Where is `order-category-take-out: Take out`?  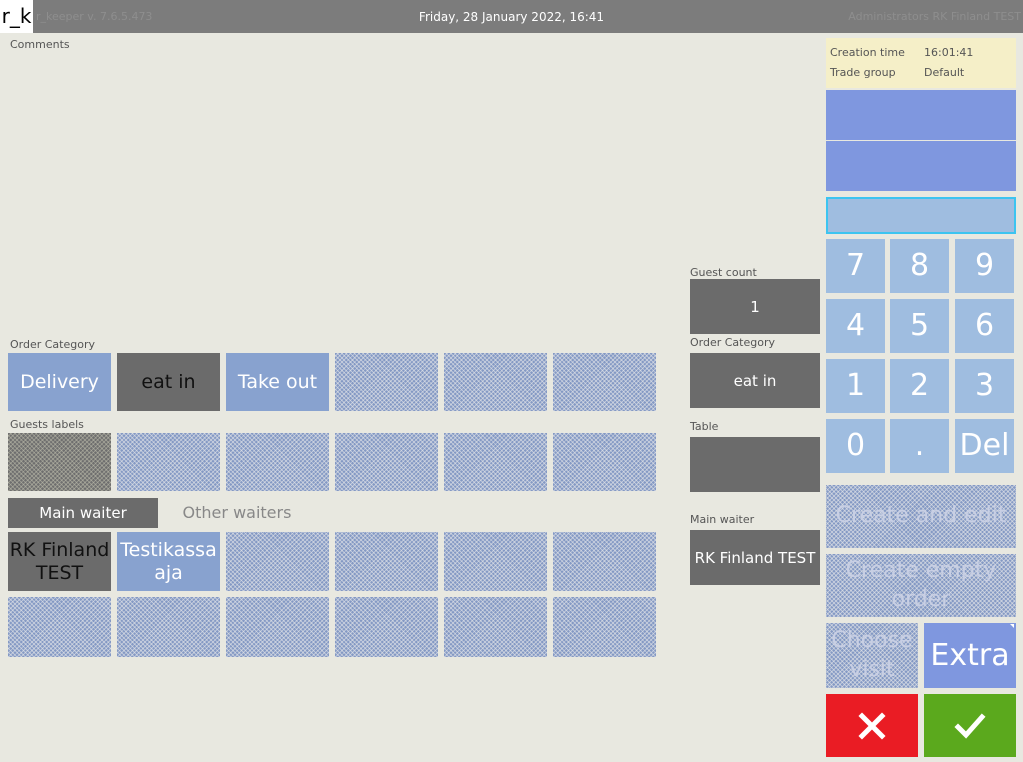 order-category-take-out: Take out is located at coordinates (277, 382).